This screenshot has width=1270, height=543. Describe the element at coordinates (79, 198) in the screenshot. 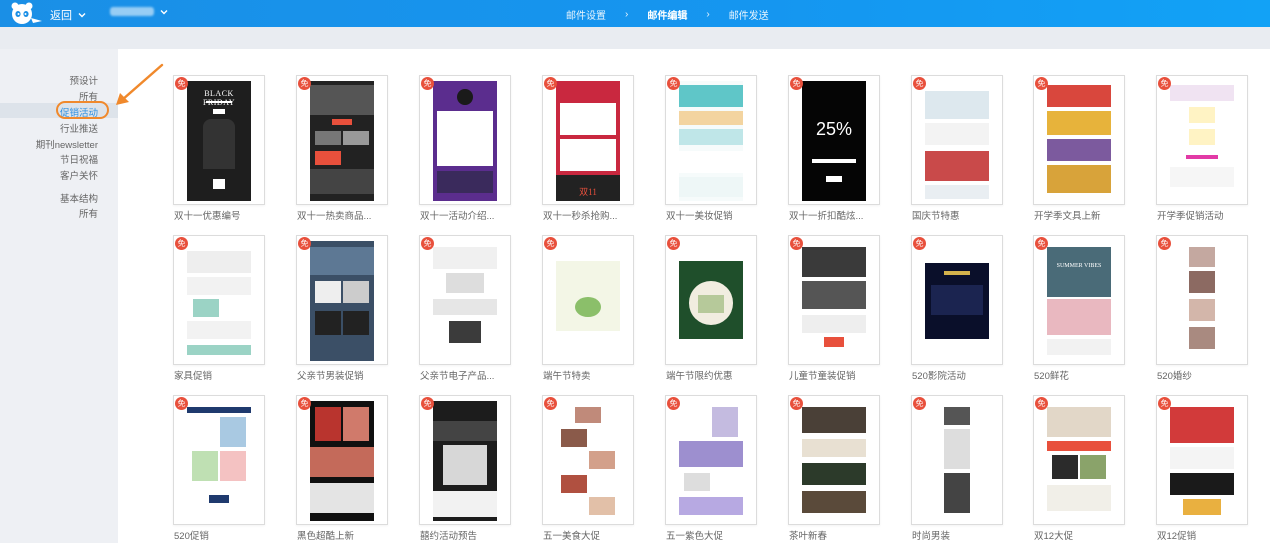

I see `sidebar-item-basic-structure: 基本结构` at that location.